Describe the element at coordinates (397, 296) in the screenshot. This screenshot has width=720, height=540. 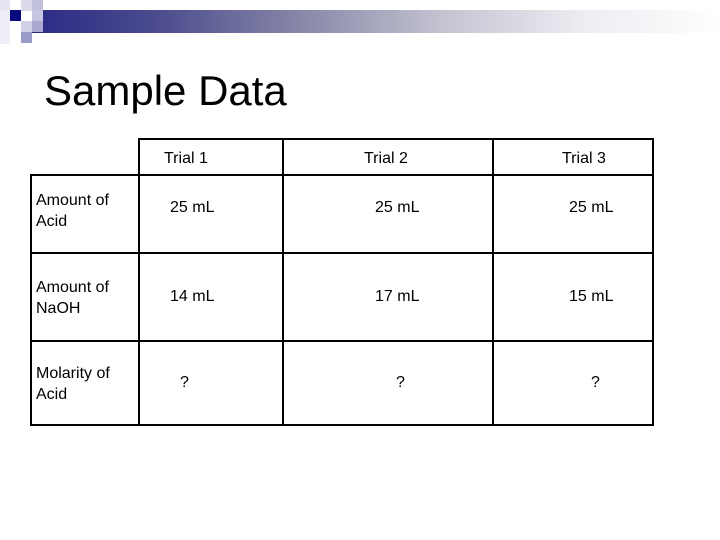
I see `table-cell: 17 mL` at that location.